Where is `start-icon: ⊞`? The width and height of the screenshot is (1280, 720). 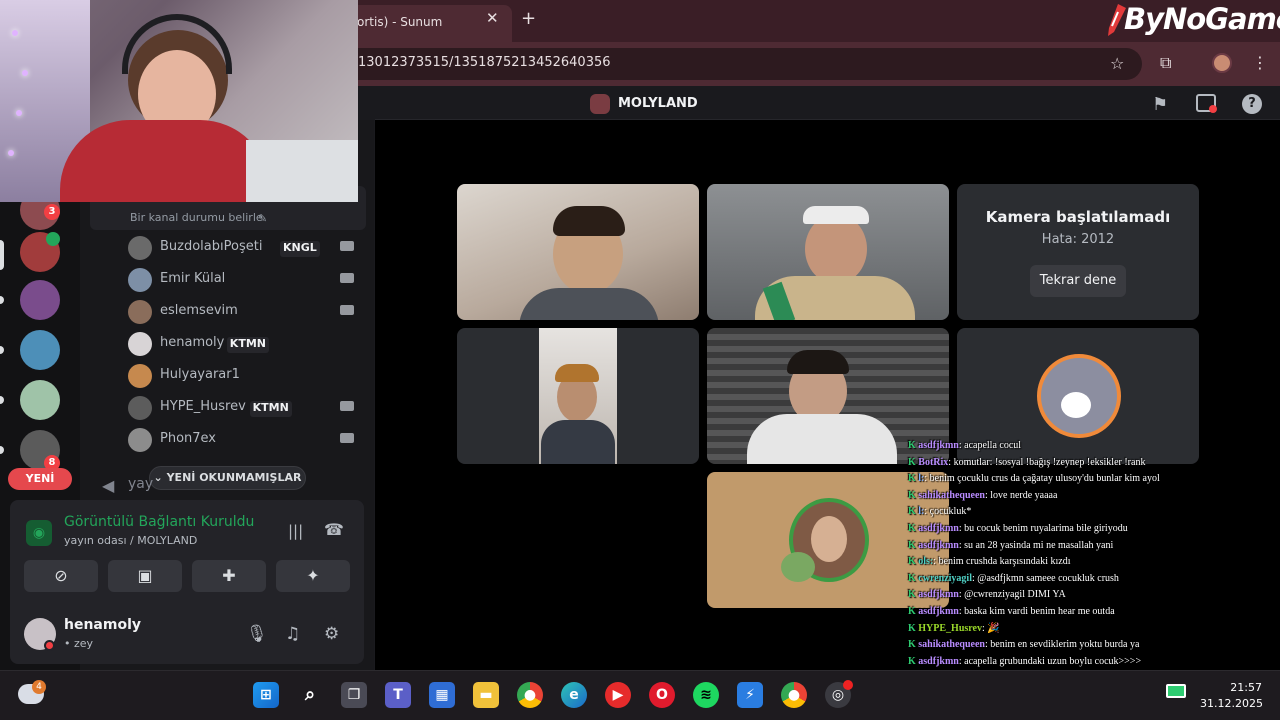 start-icon: ⊞ is located at coordinates (266, 695).